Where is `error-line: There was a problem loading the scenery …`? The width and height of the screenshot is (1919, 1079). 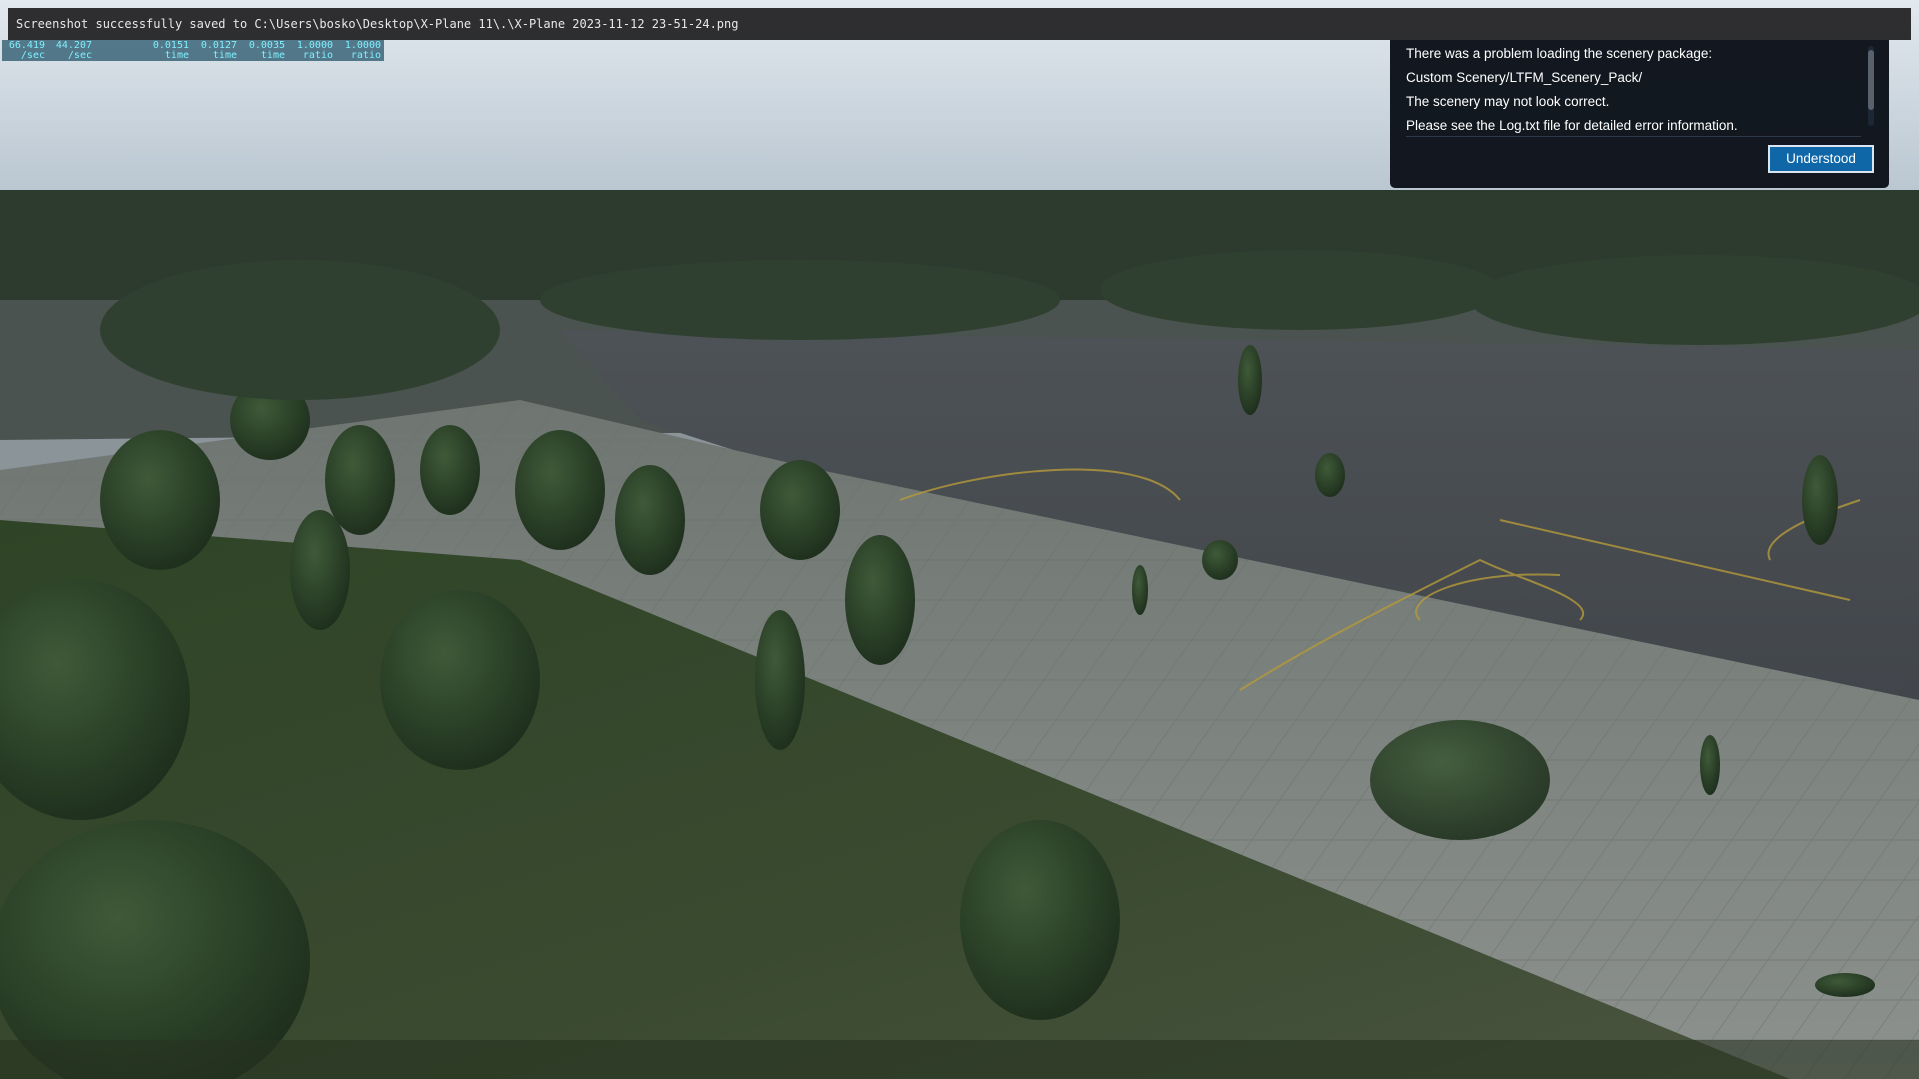 error-line: There was a problem loading the scenery … is located at coordinates (1559, 53).